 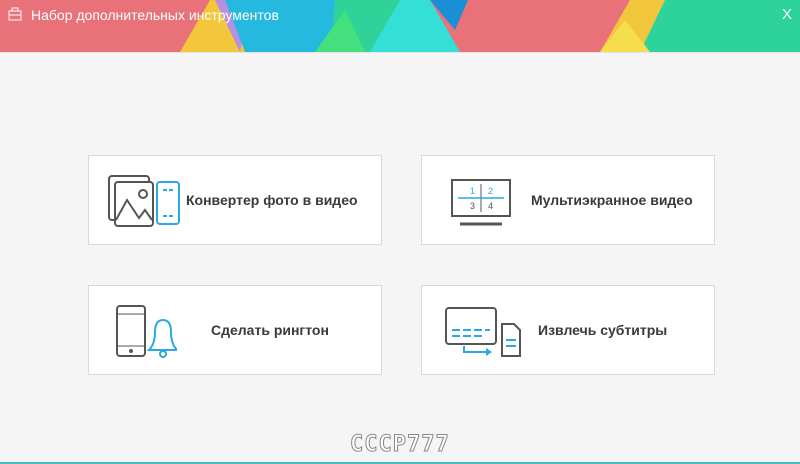 What do you see at coordinates (481, 202) in the screenshot?
I see `multiscreen-icon: 1 2 3 4` at bounding box center [481, 202].